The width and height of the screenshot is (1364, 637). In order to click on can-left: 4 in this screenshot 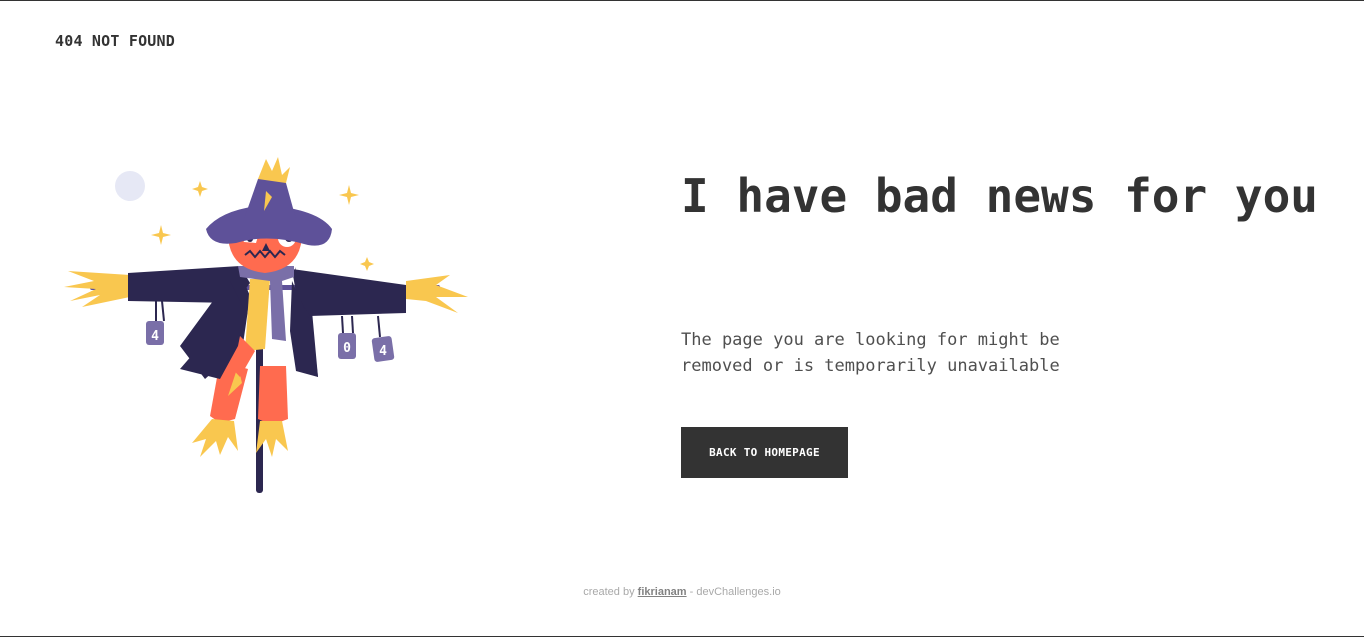, I will do `click(155, 322)`.